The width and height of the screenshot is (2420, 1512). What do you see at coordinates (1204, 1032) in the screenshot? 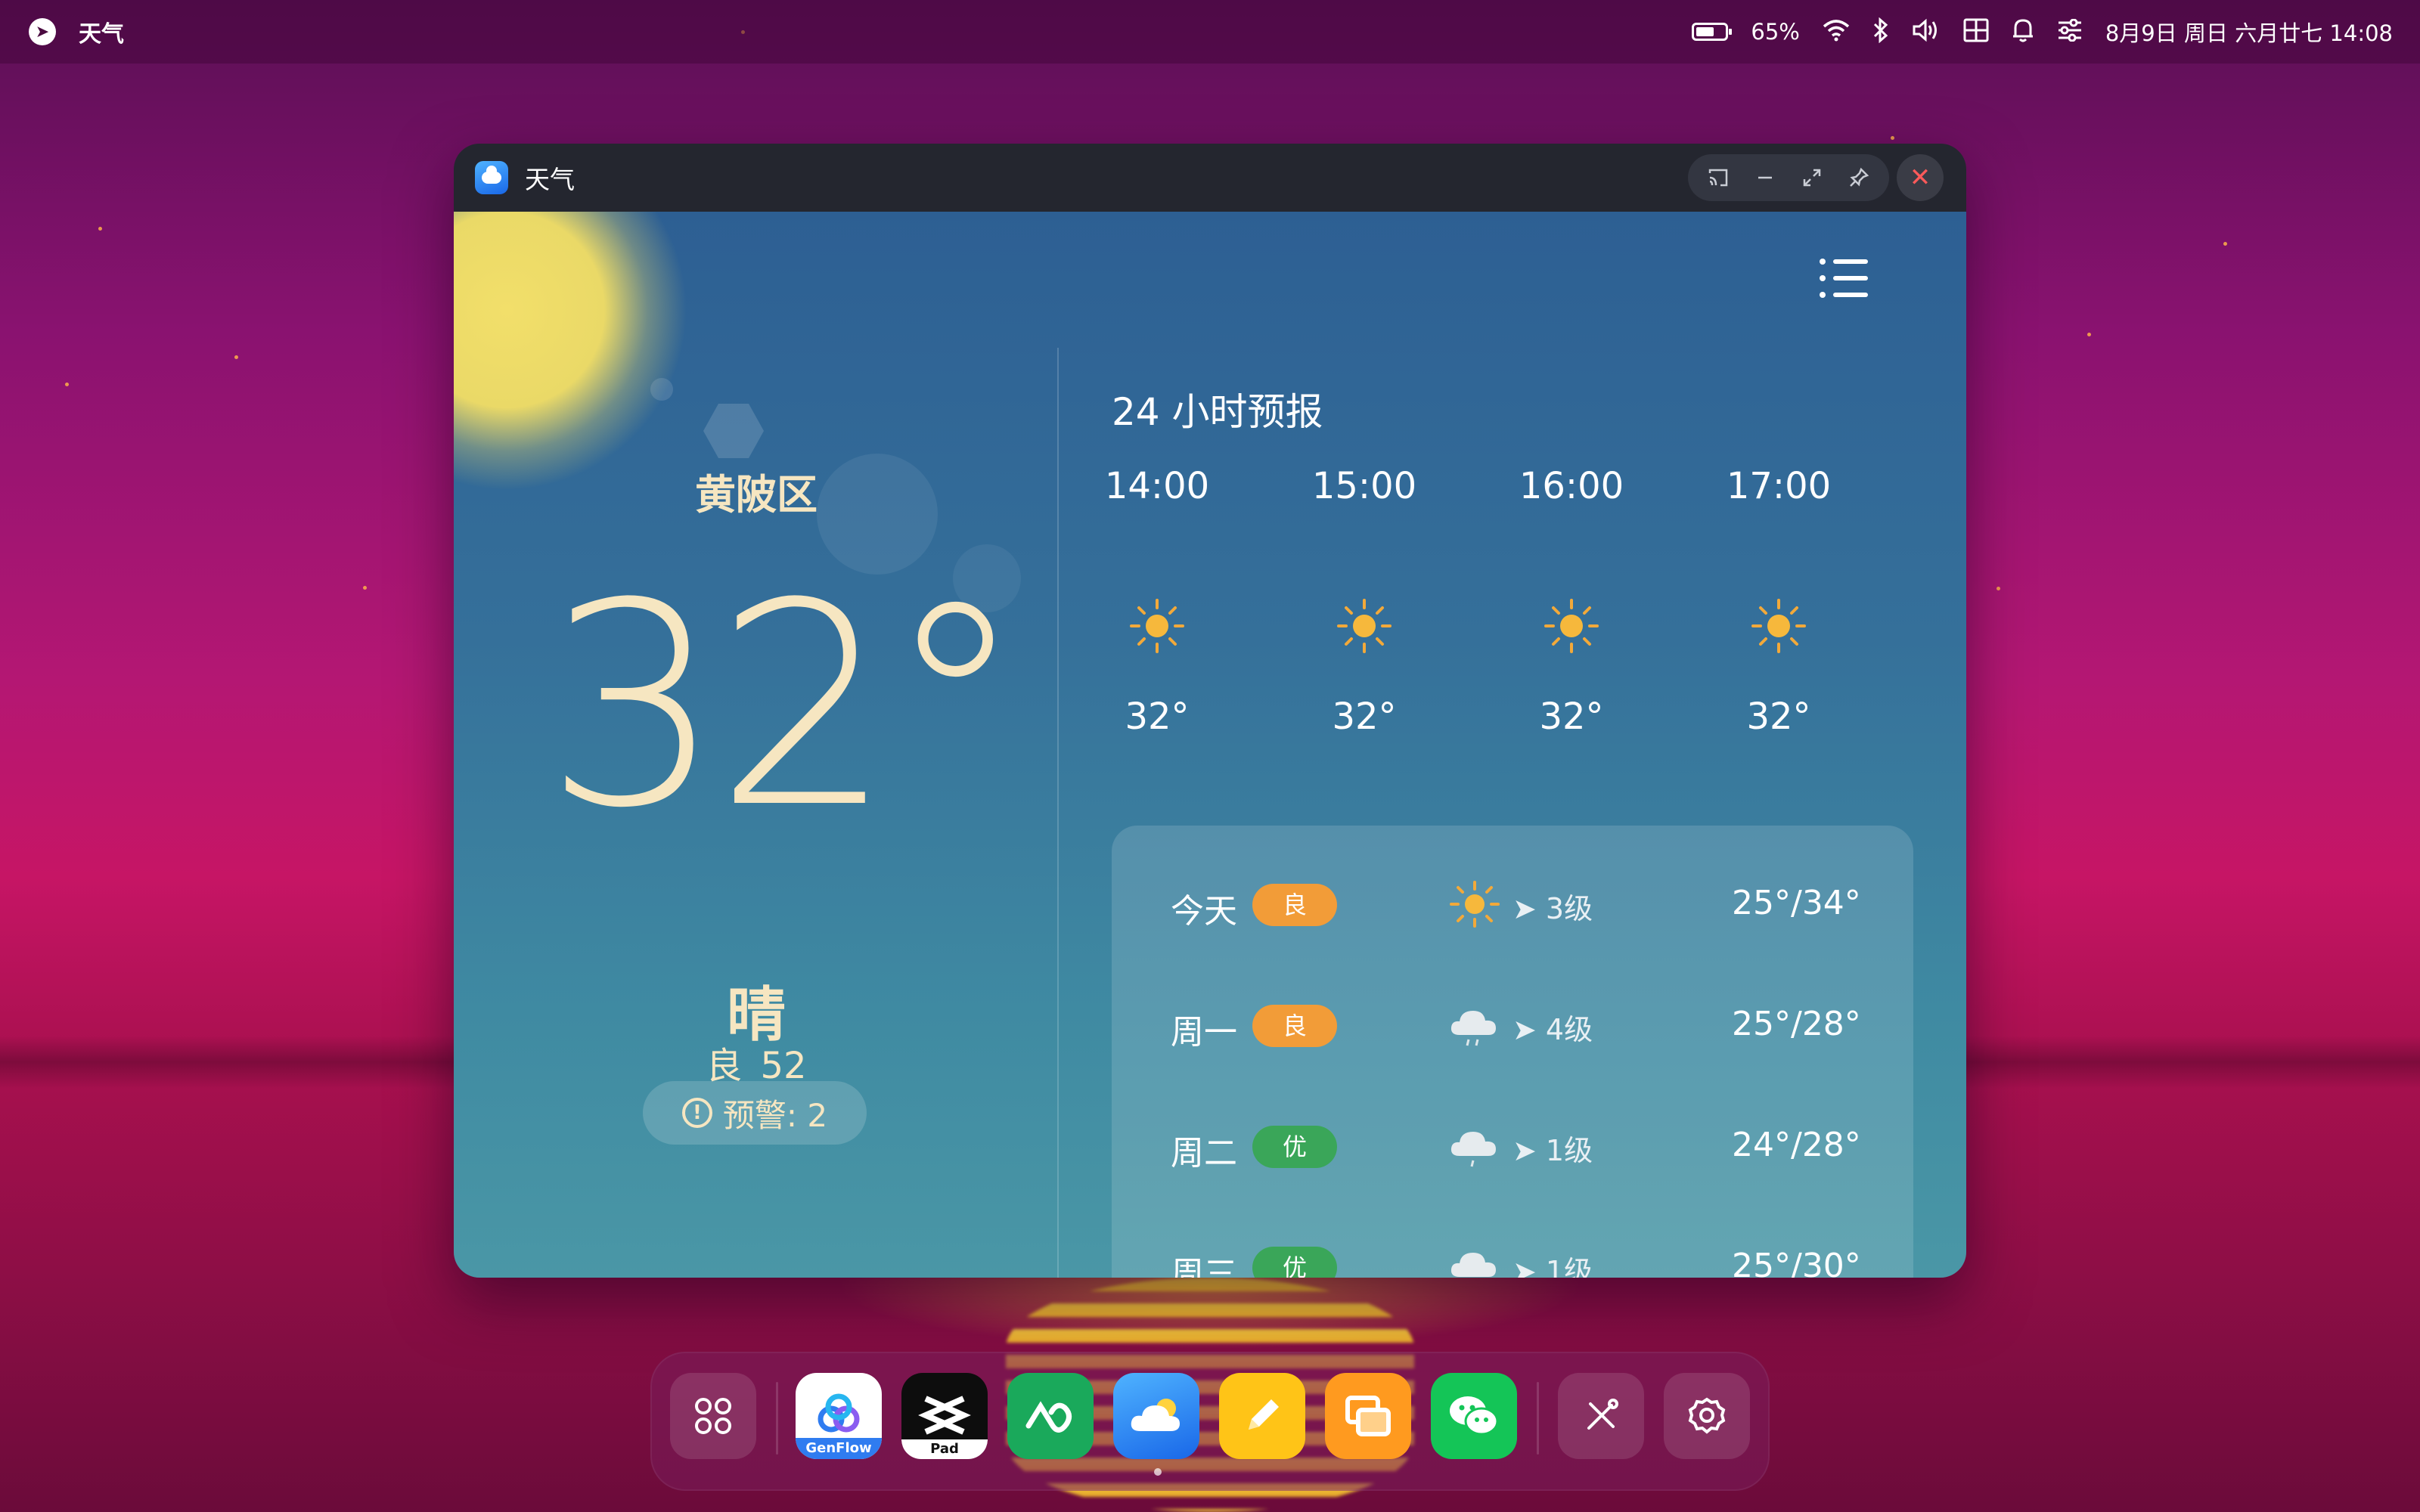
I see `day-name: 周一` at bounding box center [1204, 1032].